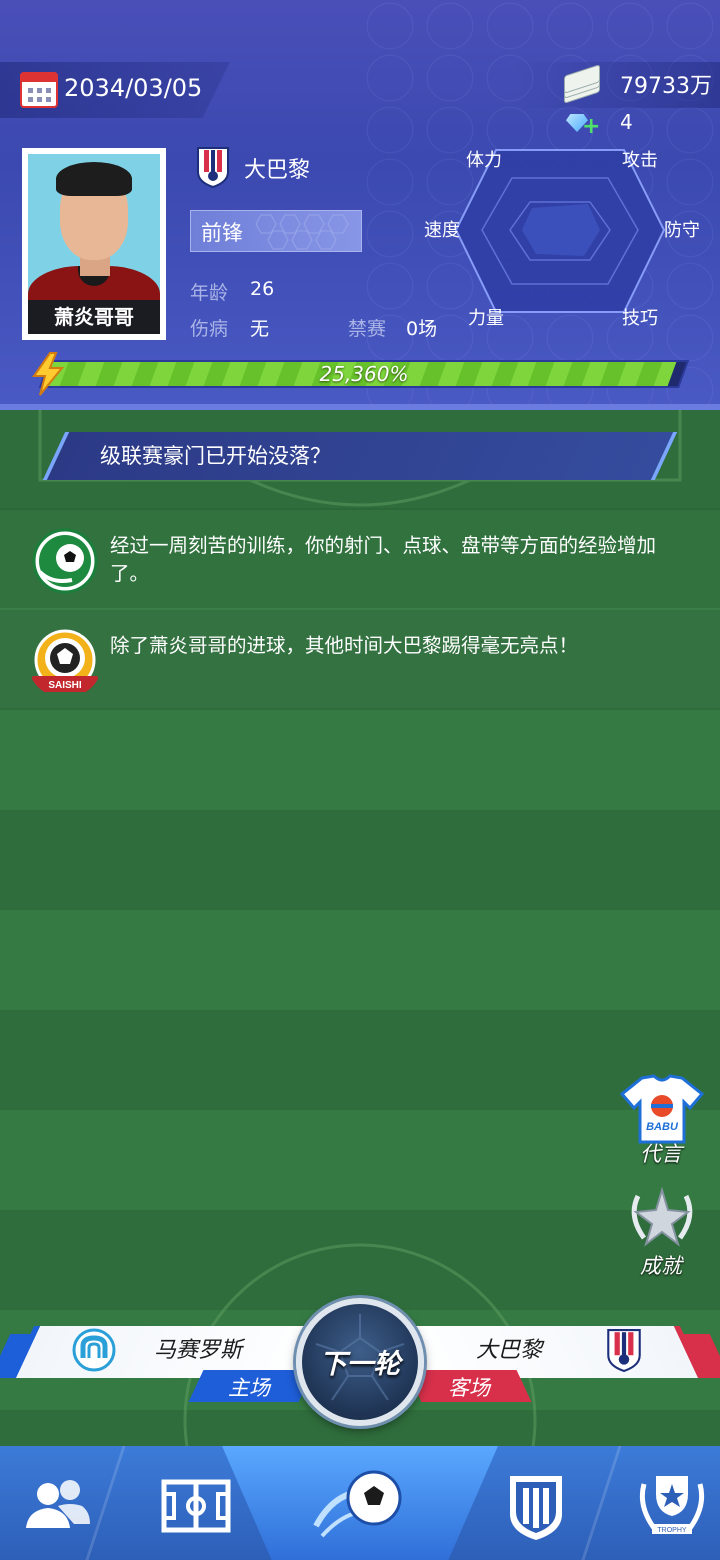  I want to click on match-icon, so click(360, 1504).